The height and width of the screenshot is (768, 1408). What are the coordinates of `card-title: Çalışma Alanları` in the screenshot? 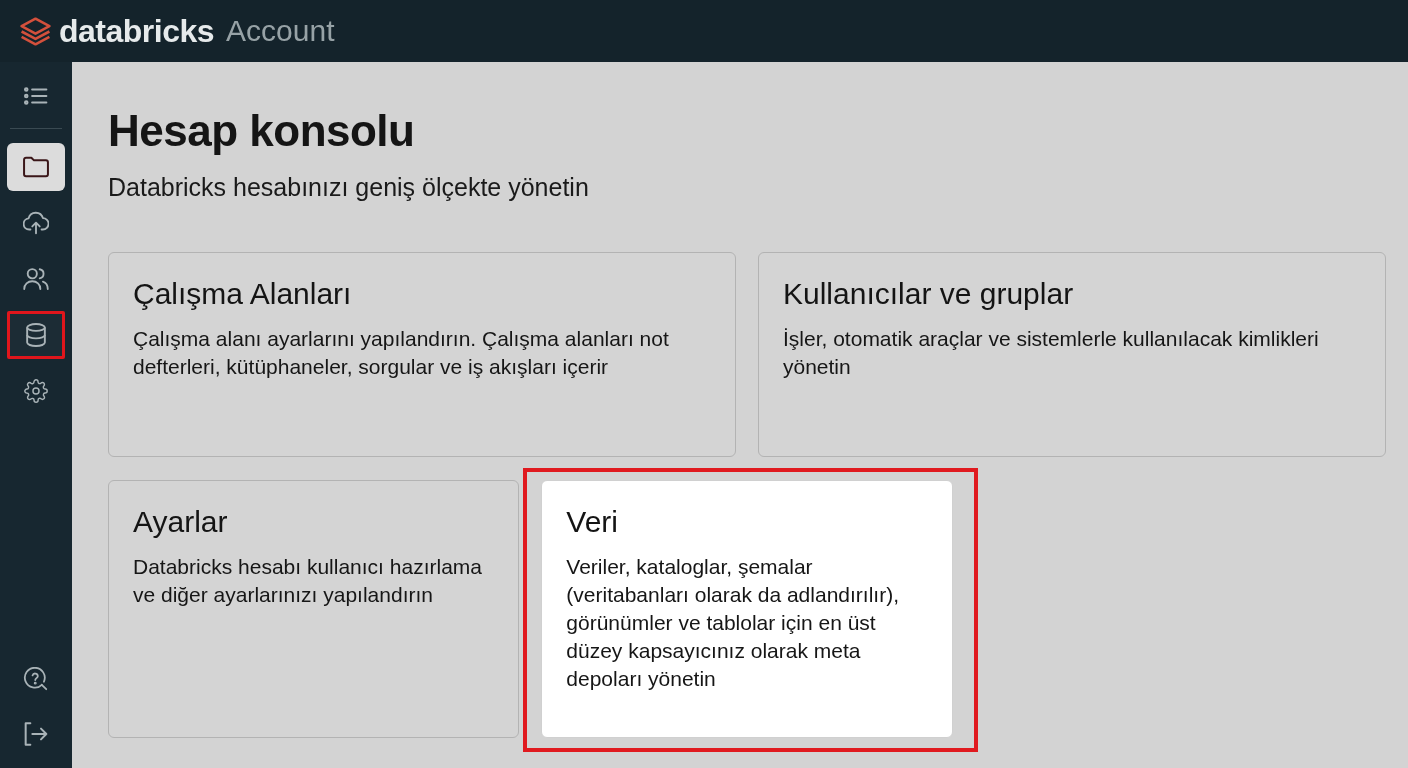 It's located at (243, 294).